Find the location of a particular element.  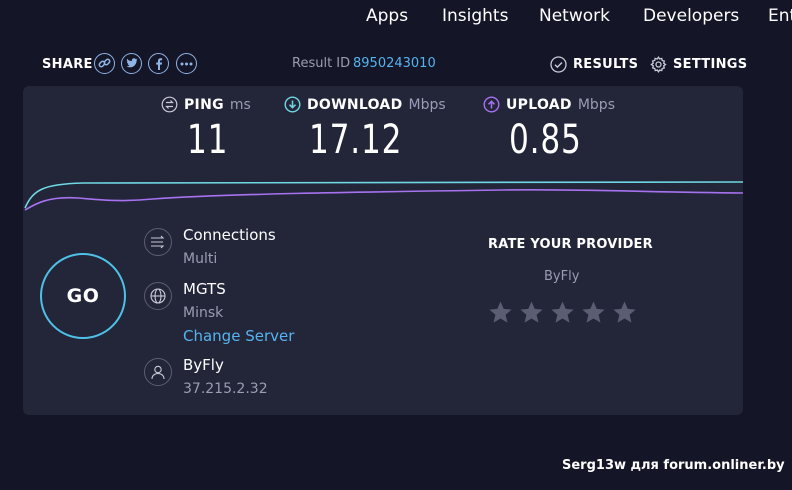

download-unit: Mbps is located at coordinates (427, 104).